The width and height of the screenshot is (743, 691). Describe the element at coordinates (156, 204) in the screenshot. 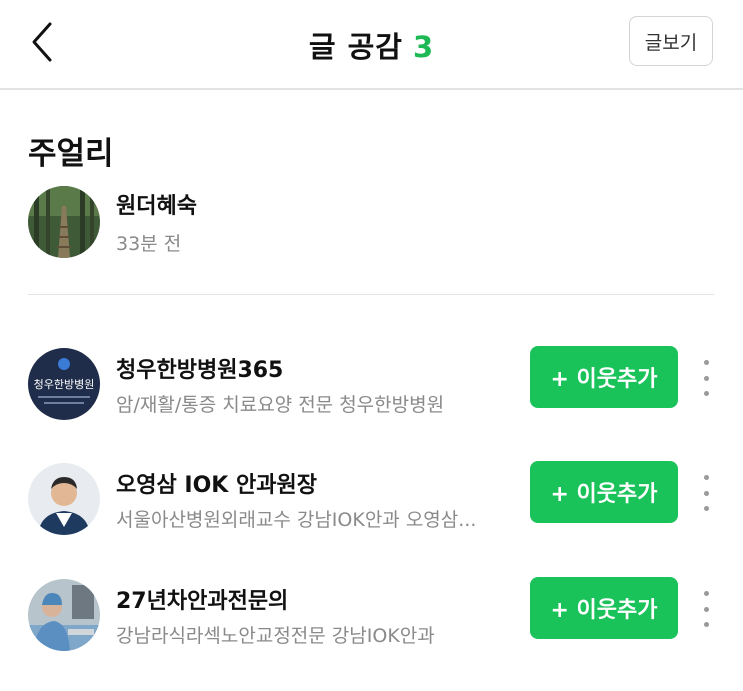

I see `author-name: 원더혜숙` at that location.